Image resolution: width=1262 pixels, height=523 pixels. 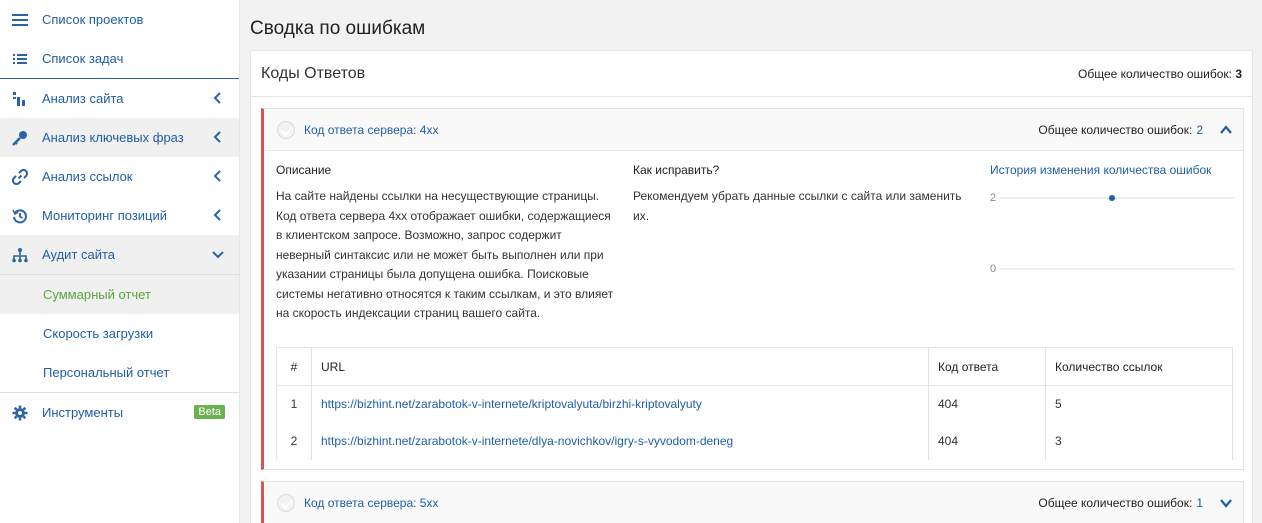 I want to click on history-title: История изменения количества ошибок, so click(x=1112, y=170).